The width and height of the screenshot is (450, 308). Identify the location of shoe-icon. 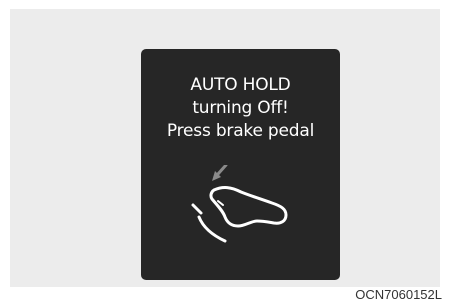
(248, 207).